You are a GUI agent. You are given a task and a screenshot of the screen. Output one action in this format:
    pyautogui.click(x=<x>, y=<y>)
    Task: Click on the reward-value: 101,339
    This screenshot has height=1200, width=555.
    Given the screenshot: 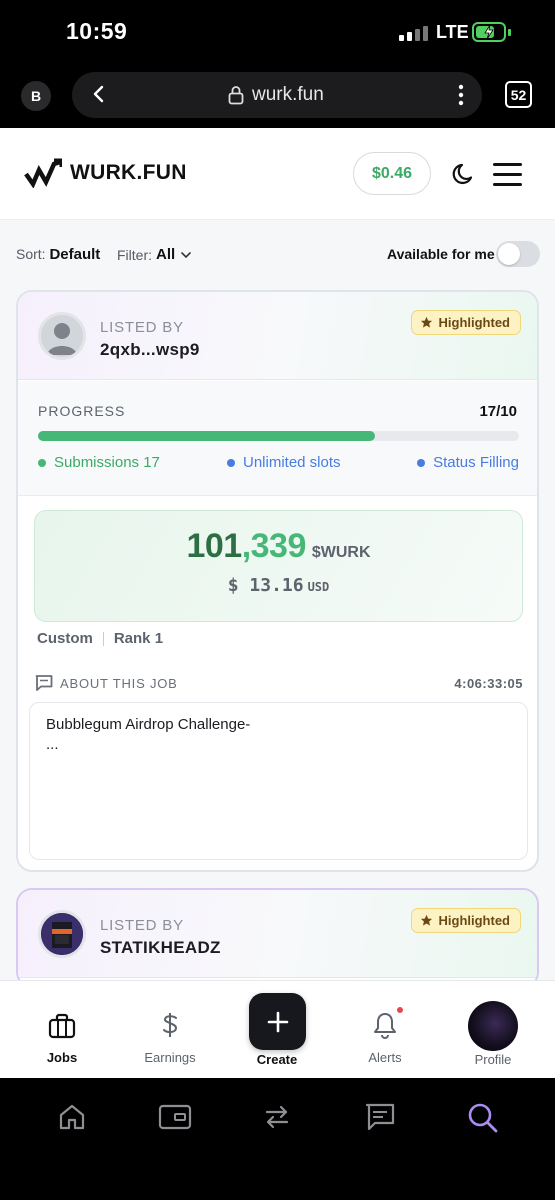 What is the action you would take?
    pyautogui.click(x=246, y=546)
    